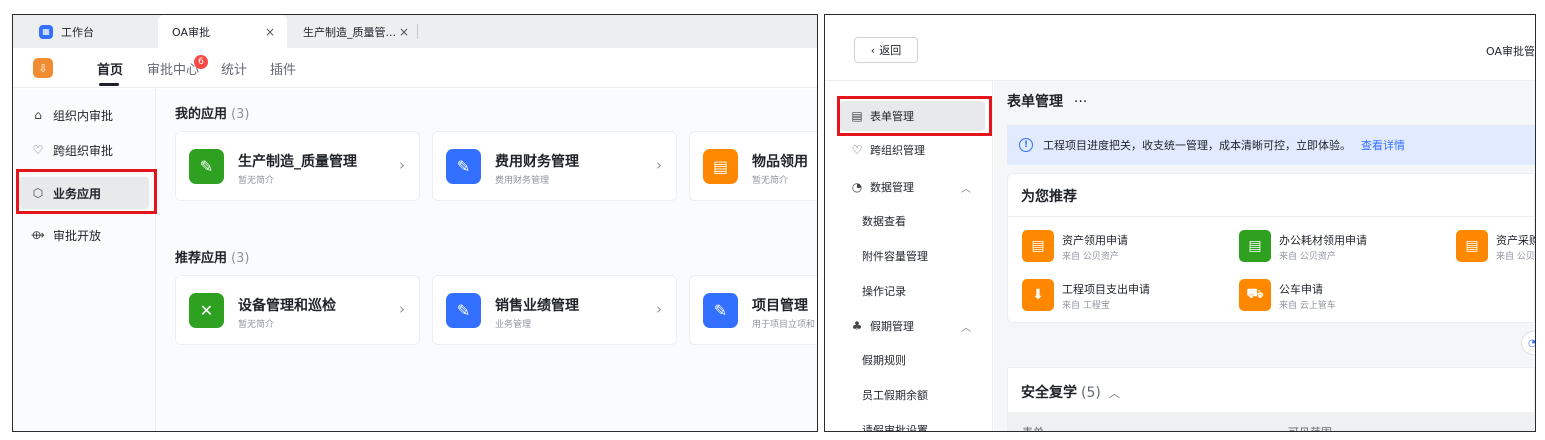 The image size is (1545, 440). I want to click on recommend-item-title: 工程项目支出申请, so click(1106, 289).